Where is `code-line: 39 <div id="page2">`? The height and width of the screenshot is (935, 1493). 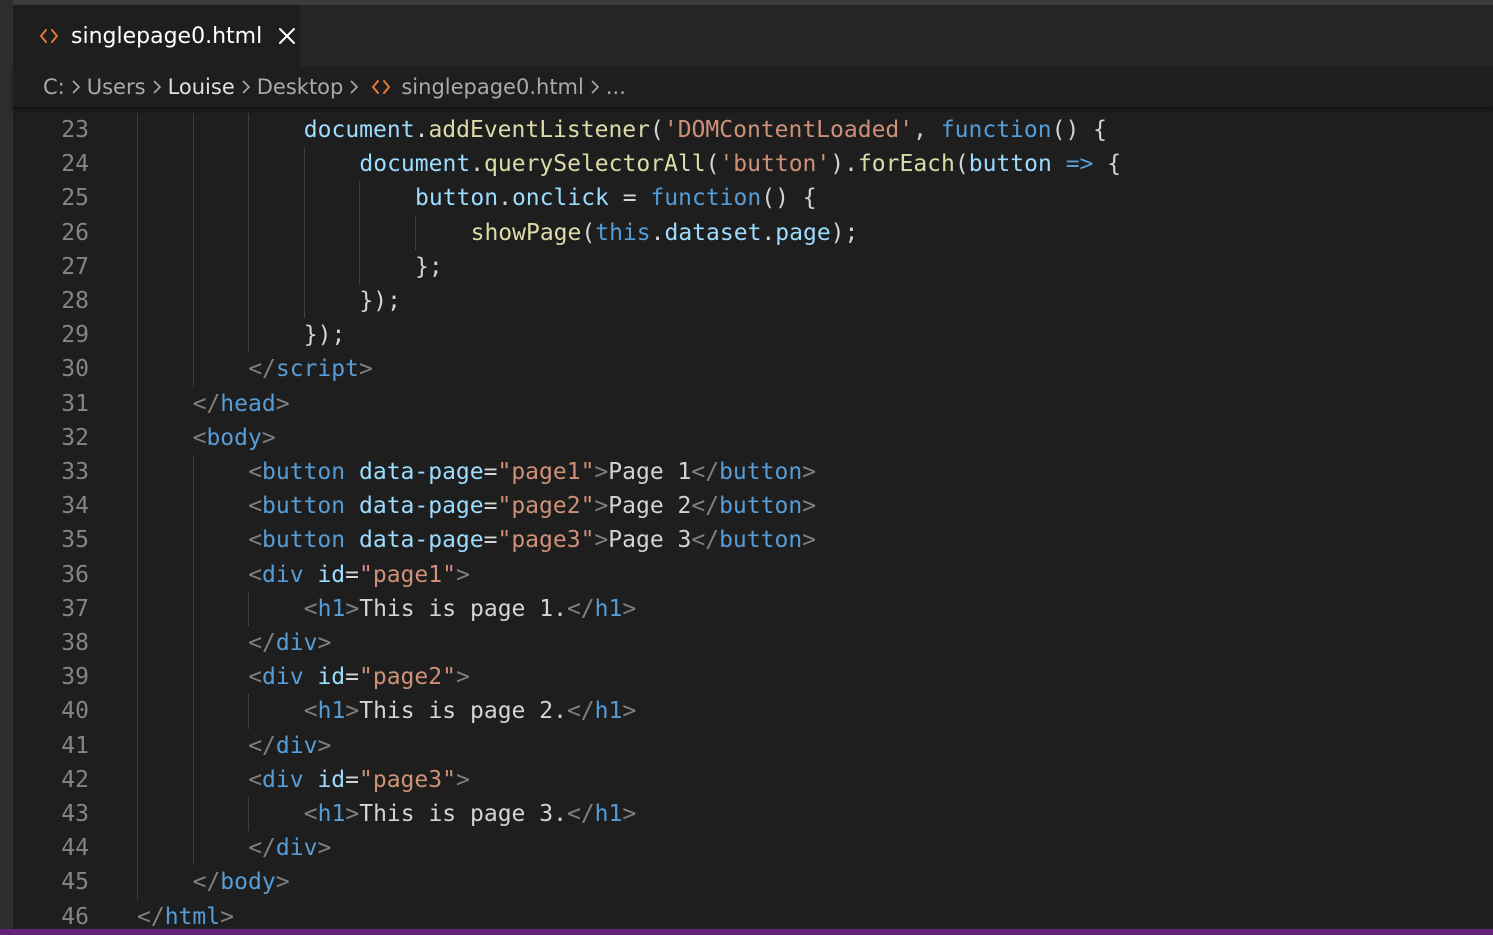 code-line: 39 <div id="page2"> is located at coordinates (753, 677).